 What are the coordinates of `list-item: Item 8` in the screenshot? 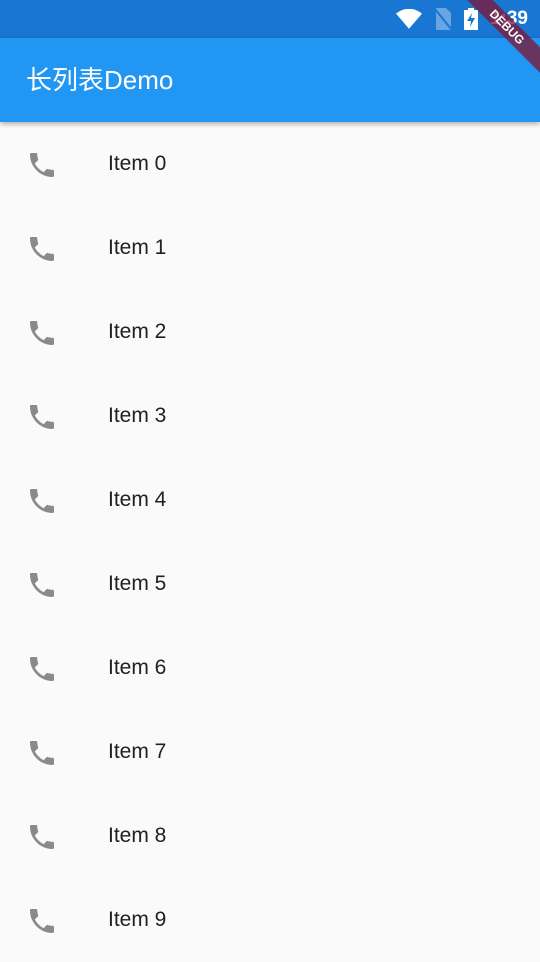 It's located at (270, 836).